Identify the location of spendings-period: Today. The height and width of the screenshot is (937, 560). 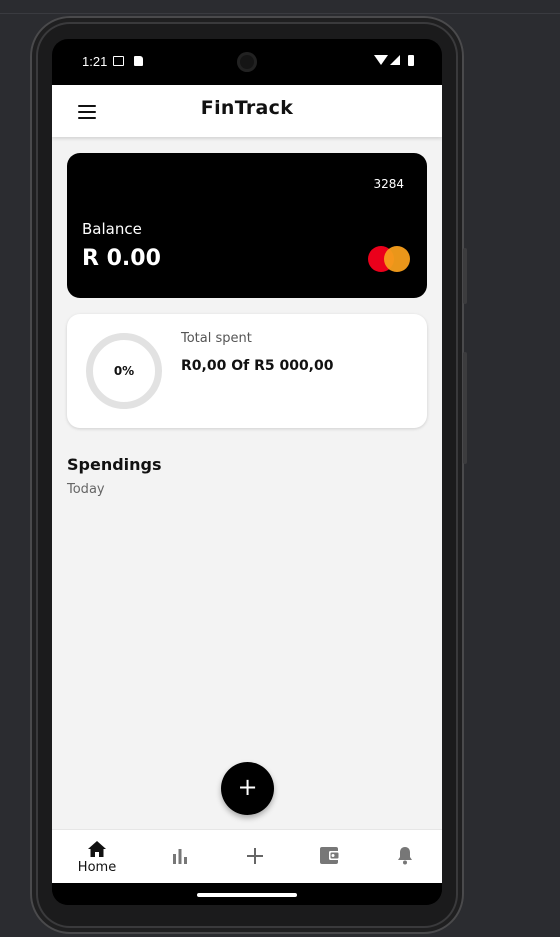
(86, 489).